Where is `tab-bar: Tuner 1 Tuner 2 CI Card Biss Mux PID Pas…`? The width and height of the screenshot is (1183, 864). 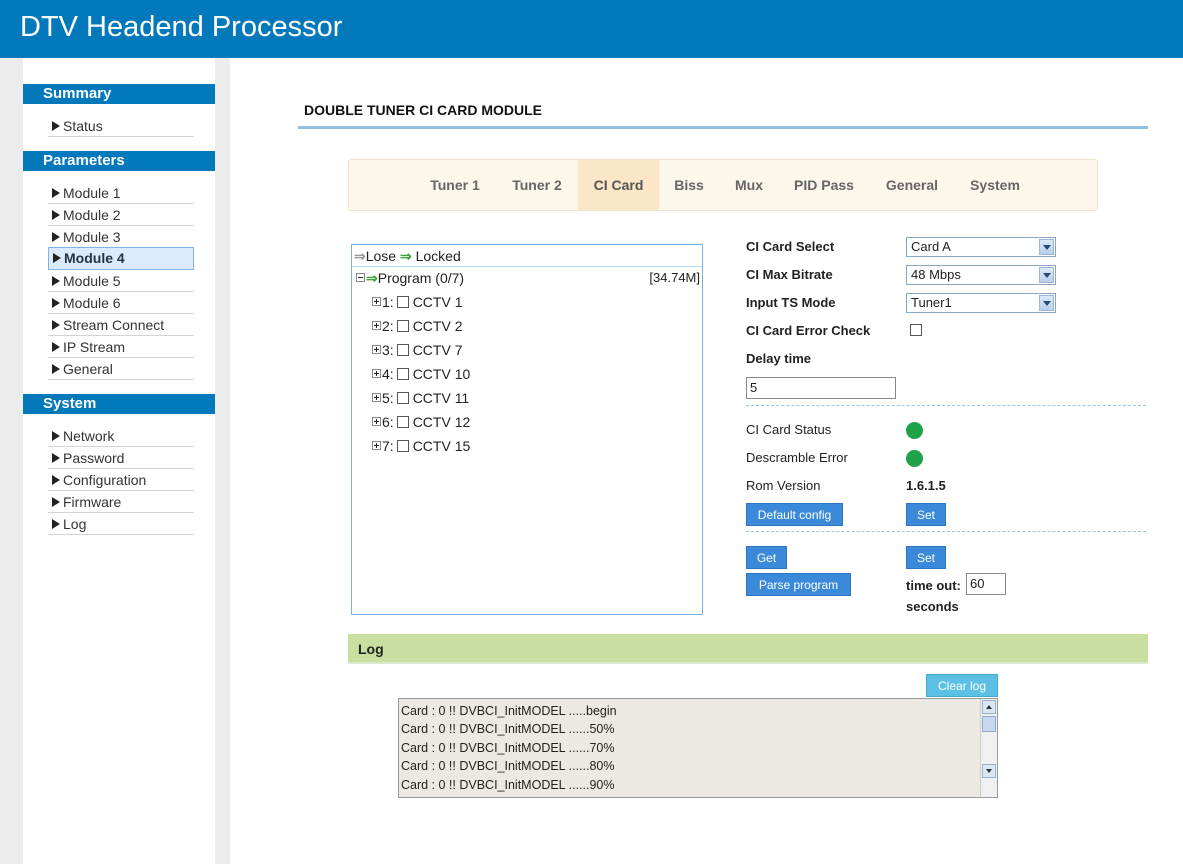 tab-bar: Tuner 1 Tuner 2 CI Card Biss Mux PID Pas… is located at coordinates (723, 185).